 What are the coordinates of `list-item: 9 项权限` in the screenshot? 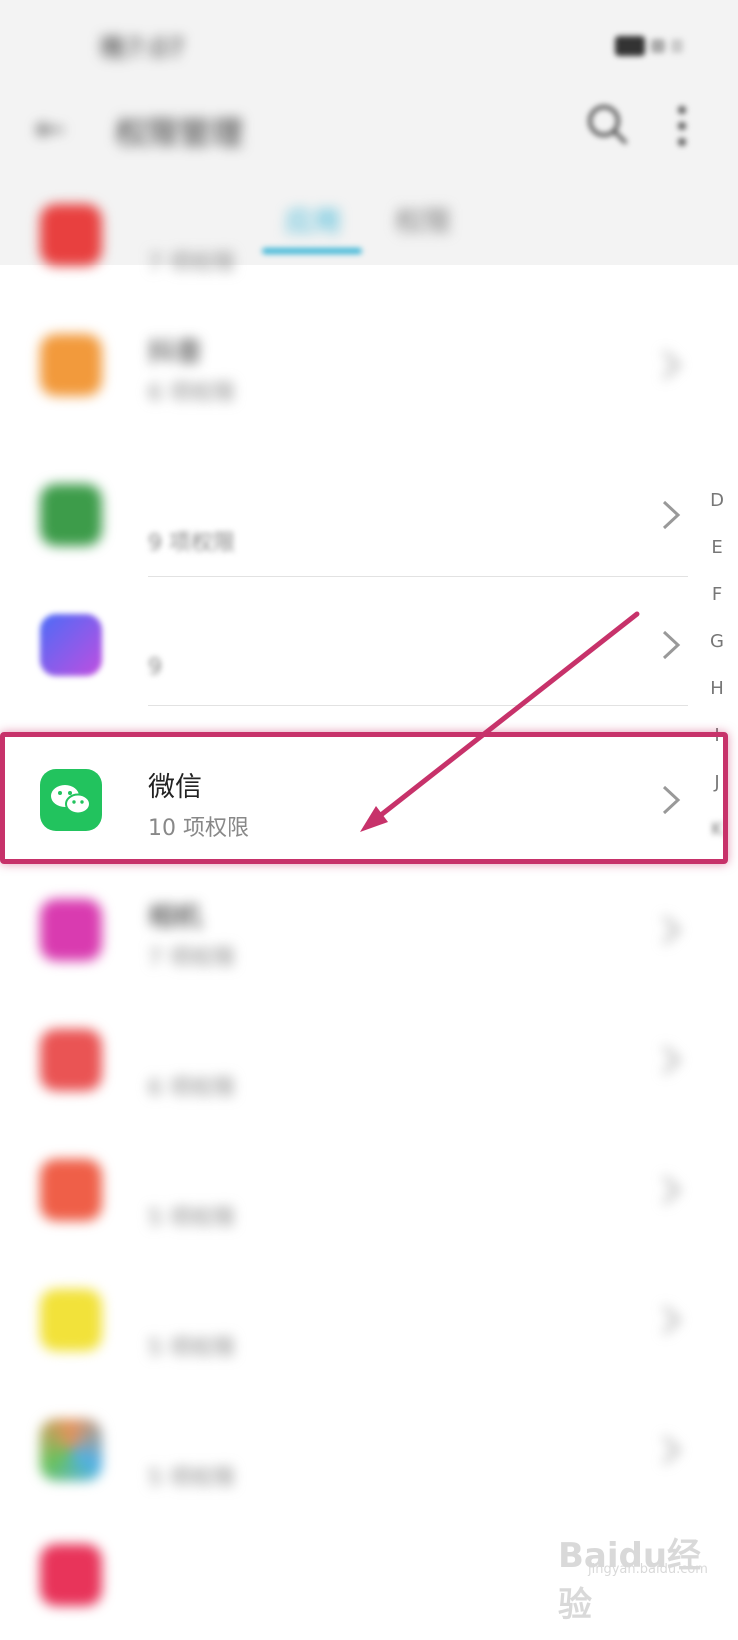 It's located at (350, 515).